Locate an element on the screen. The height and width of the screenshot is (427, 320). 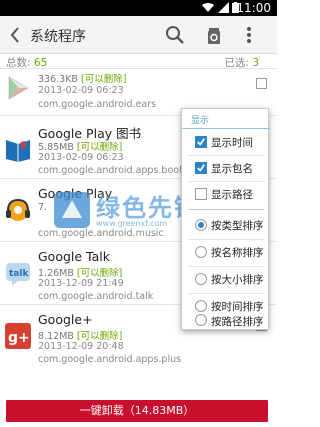
play-books-icon is located at coordinates (18, 151).